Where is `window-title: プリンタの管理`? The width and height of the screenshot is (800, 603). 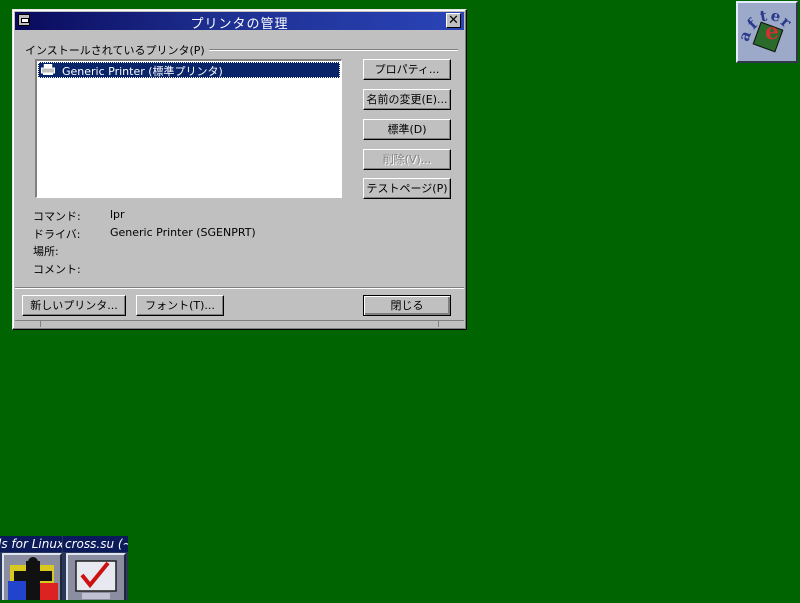 window-title: プリンタの管理 is located at coordinates (239, 24).